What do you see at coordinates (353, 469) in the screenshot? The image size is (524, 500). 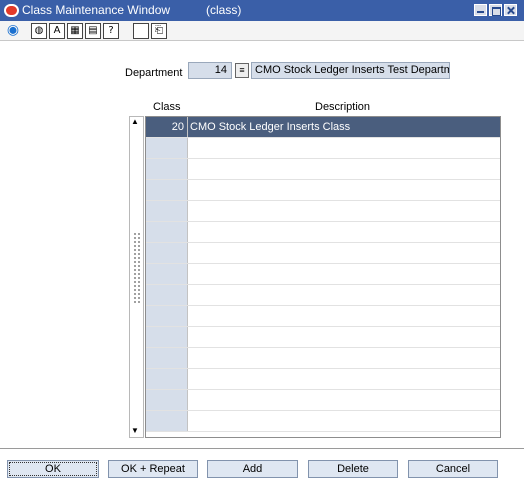 I see `delete-button: Delete` at bounding box center [353, 469].